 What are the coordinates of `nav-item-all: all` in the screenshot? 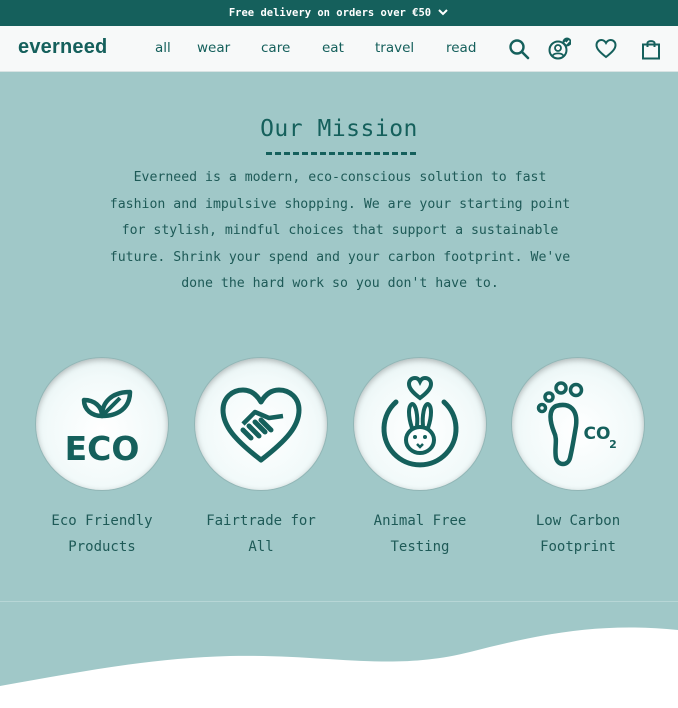 It's located at (163, 48).